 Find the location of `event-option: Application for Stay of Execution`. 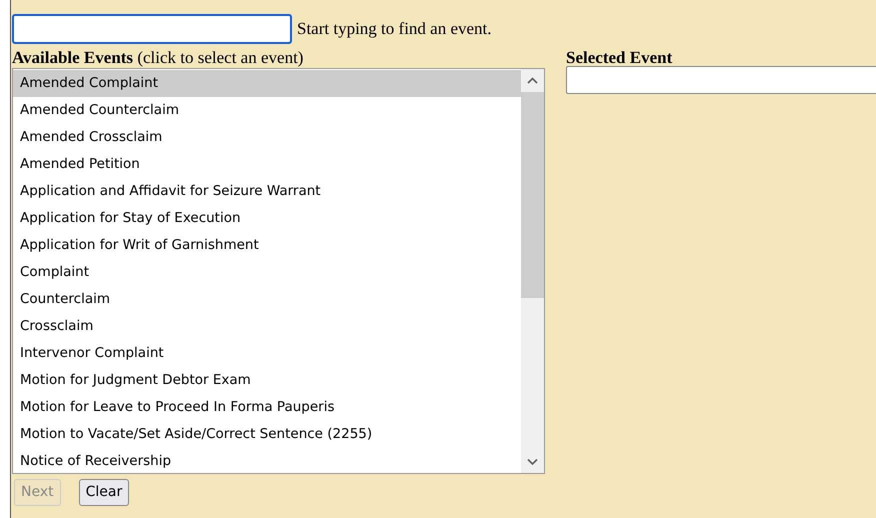

event-option: Application for Stay of Execution is located at coordinates (267, 218).